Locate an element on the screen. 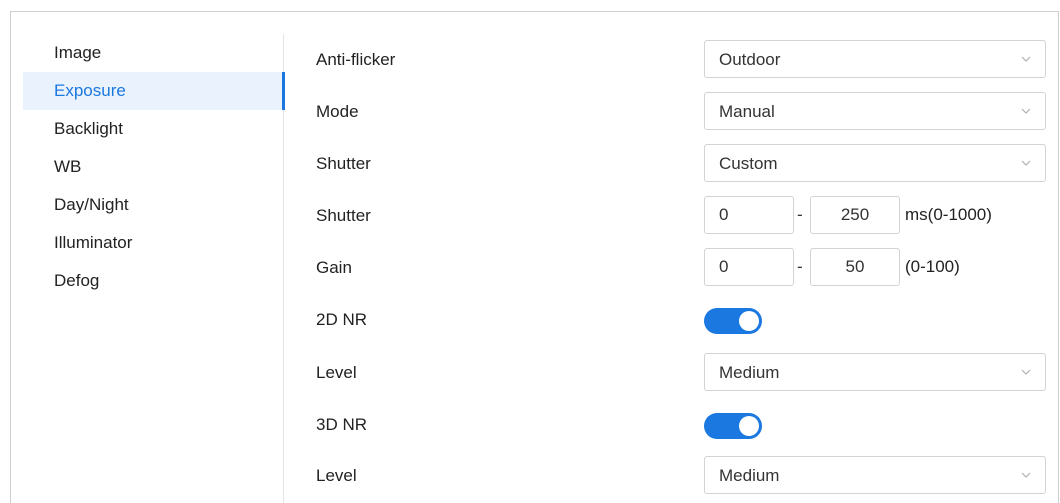 This screenshot has height=503, width=1060. sidebar-item-image: Image is located at coordinates (153, 53).